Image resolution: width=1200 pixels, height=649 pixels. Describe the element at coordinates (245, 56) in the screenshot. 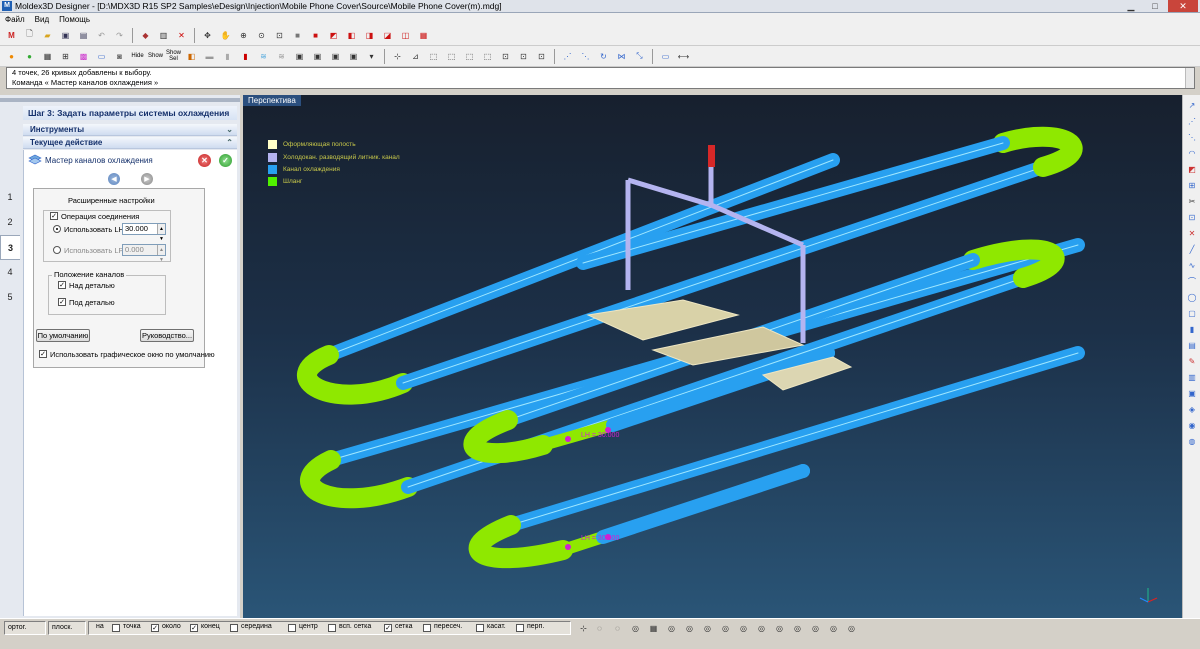

I see `runner-icon: ▮` at that location.